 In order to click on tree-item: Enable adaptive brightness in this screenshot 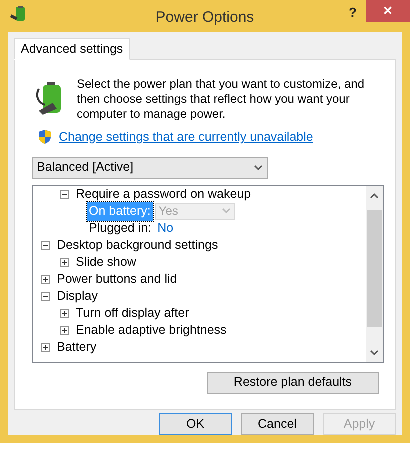, I will do `click(151, 330)`.